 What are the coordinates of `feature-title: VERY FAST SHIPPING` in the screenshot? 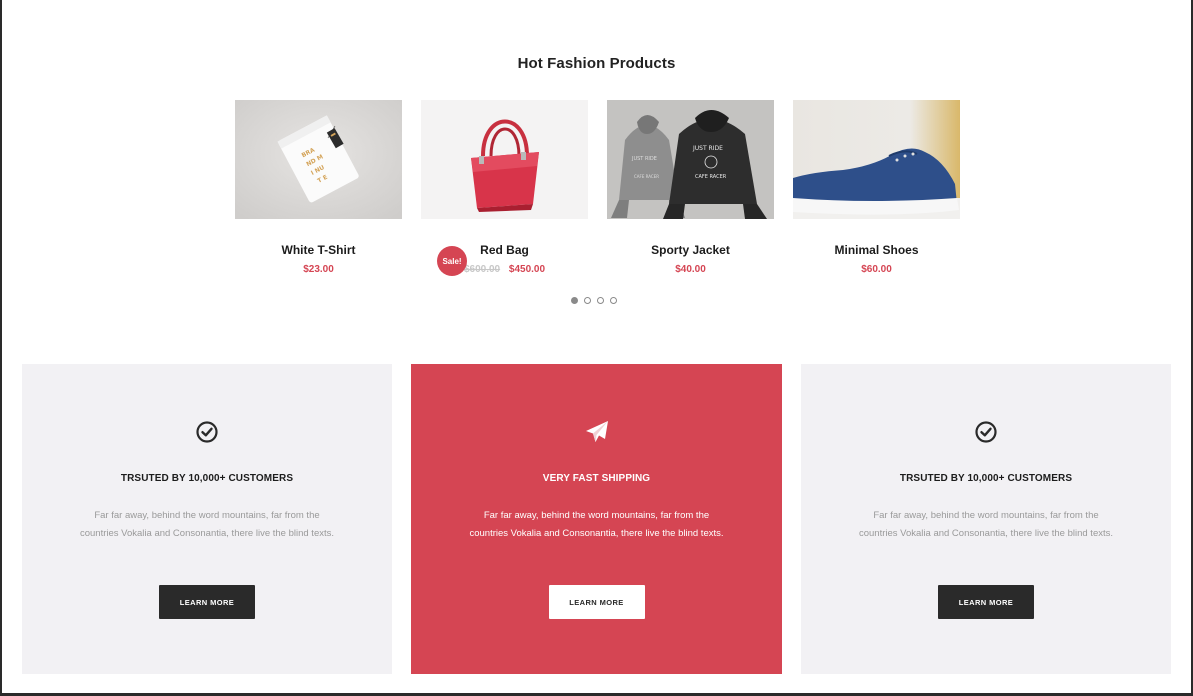 It's located at (596, 478).